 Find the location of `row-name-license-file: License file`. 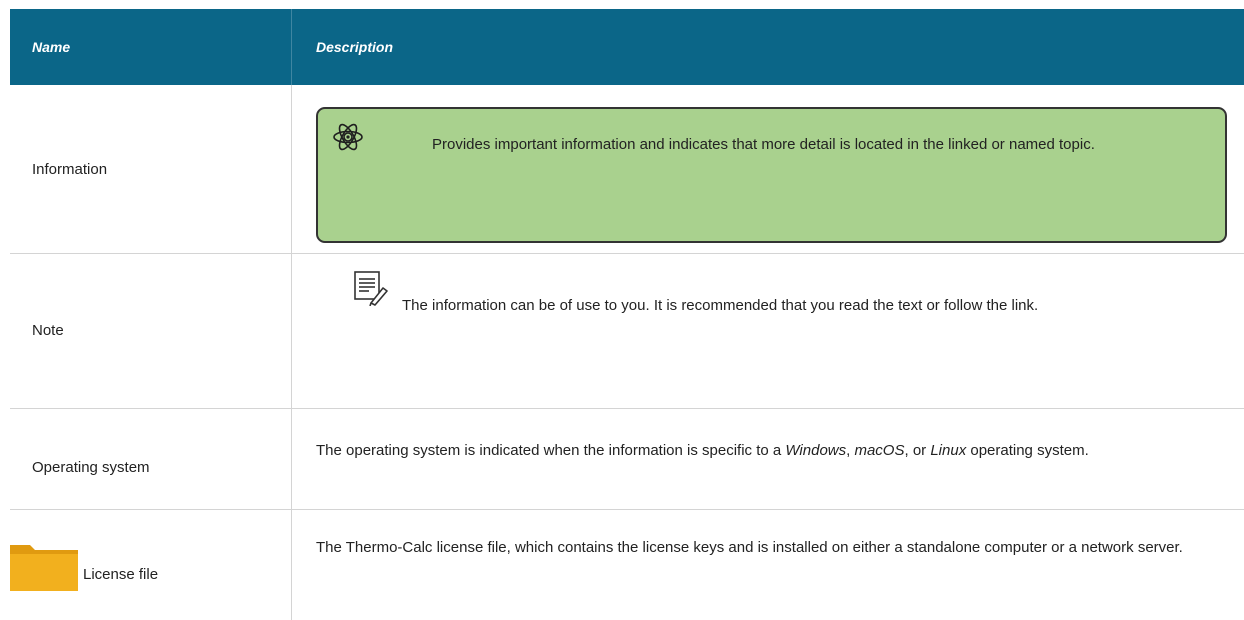

row-name-license-file: License file is located at coordinates (121, 574).